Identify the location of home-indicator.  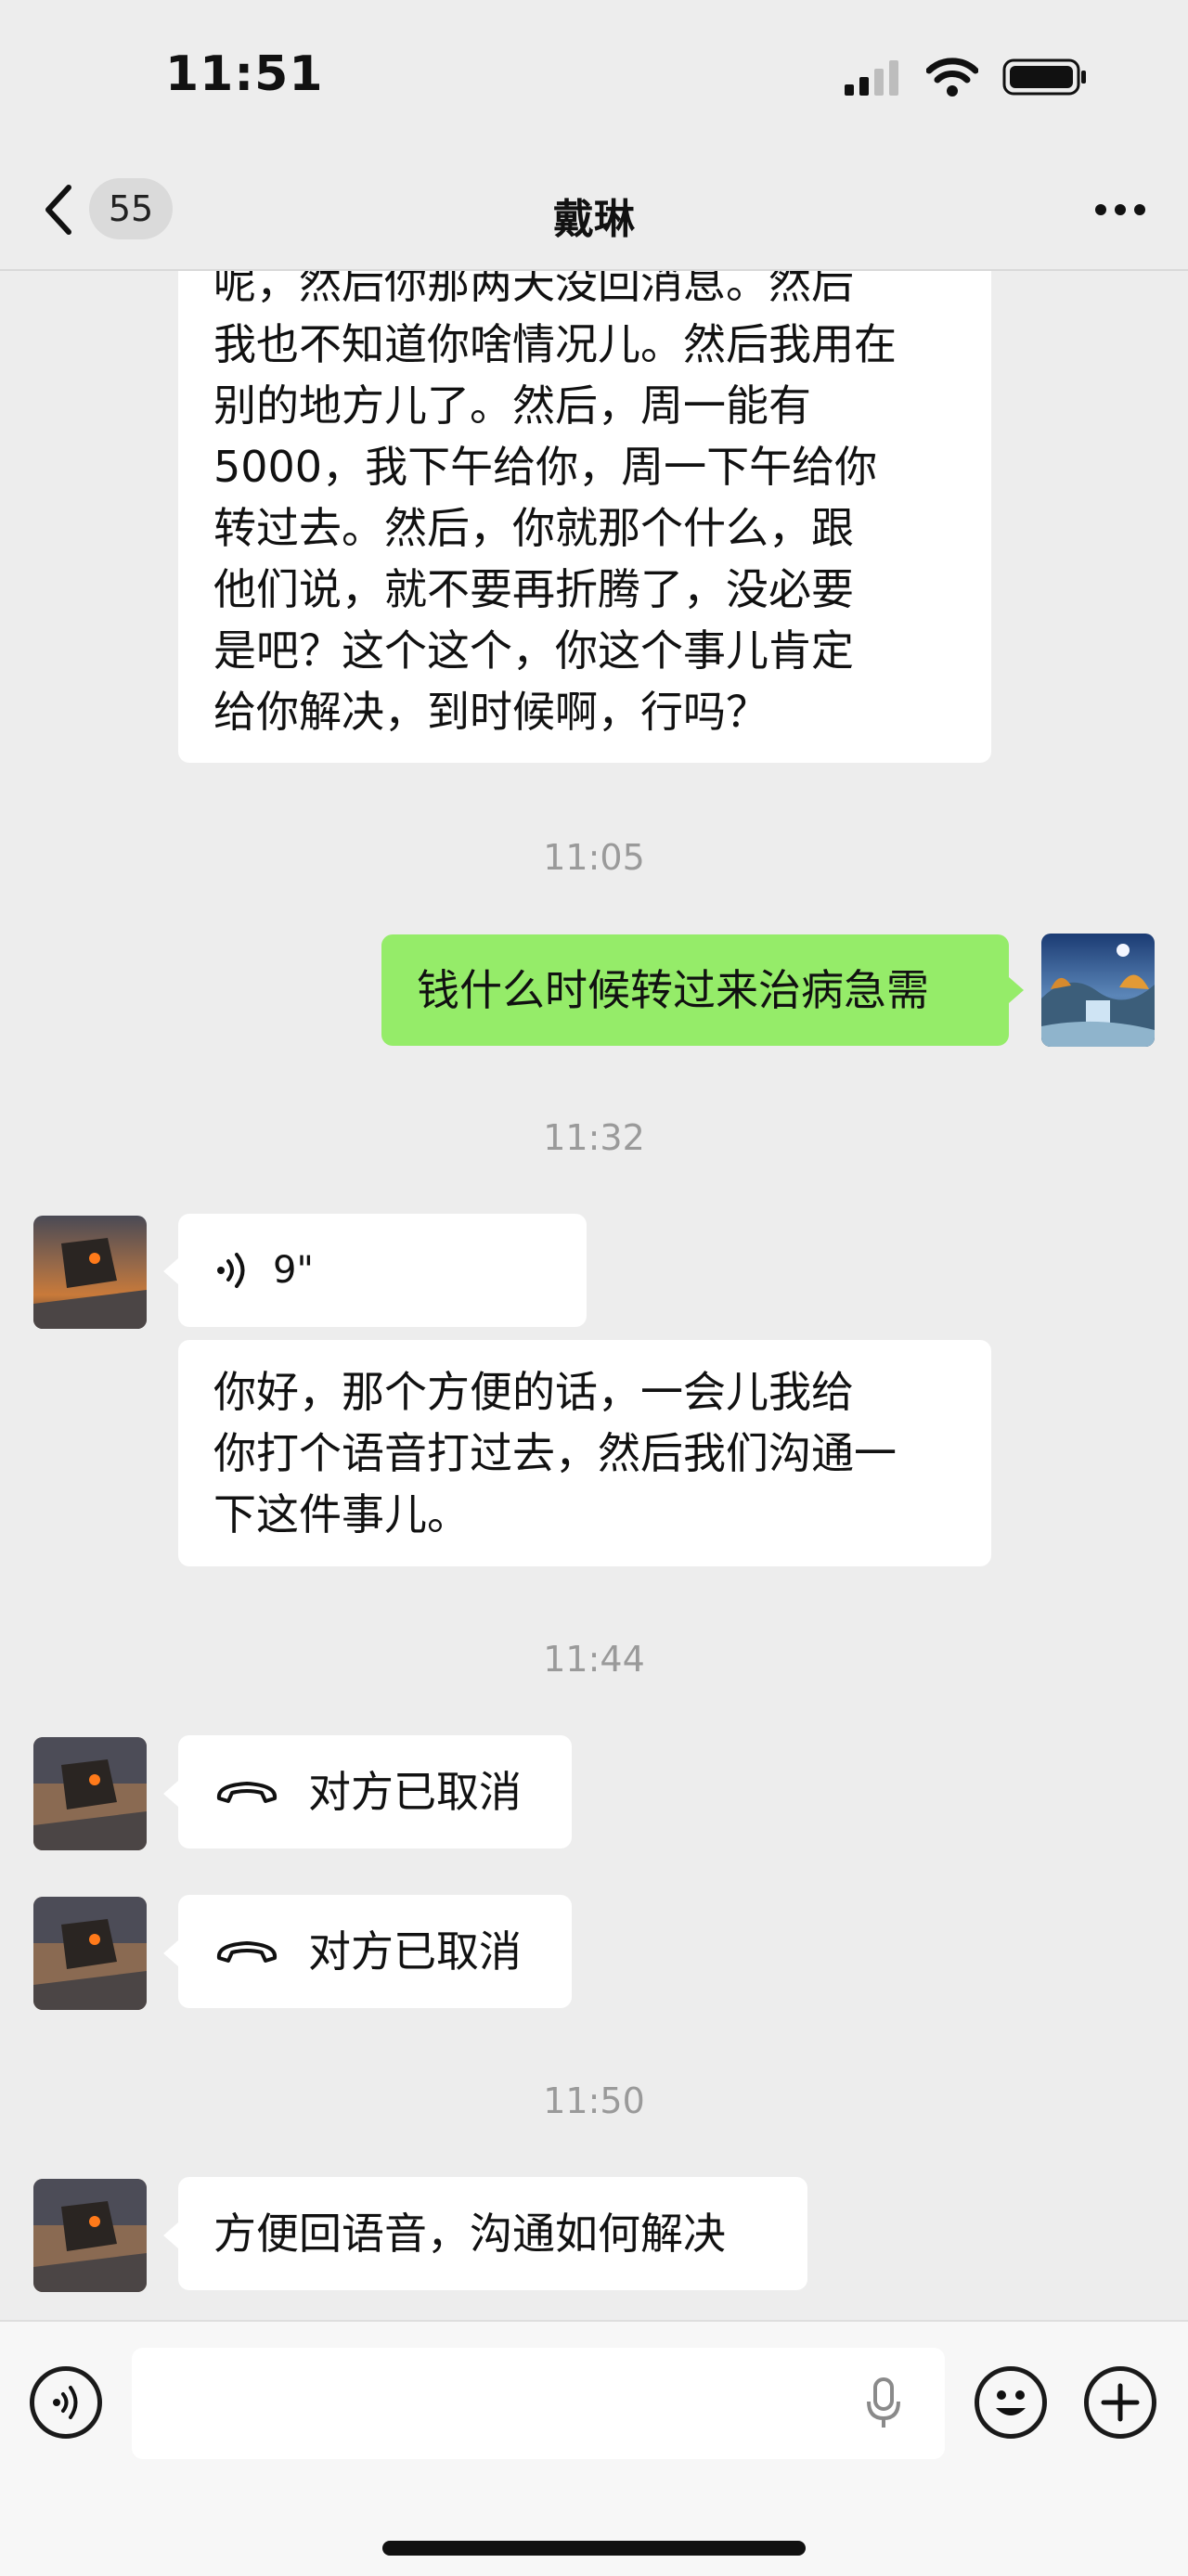
(594, 2548).